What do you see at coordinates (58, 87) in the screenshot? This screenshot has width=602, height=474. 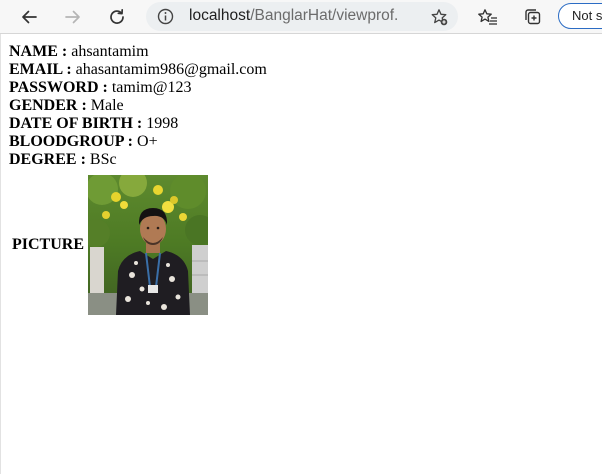 I see `password-label: PASSWORD :` at bounding box center [58, 87].